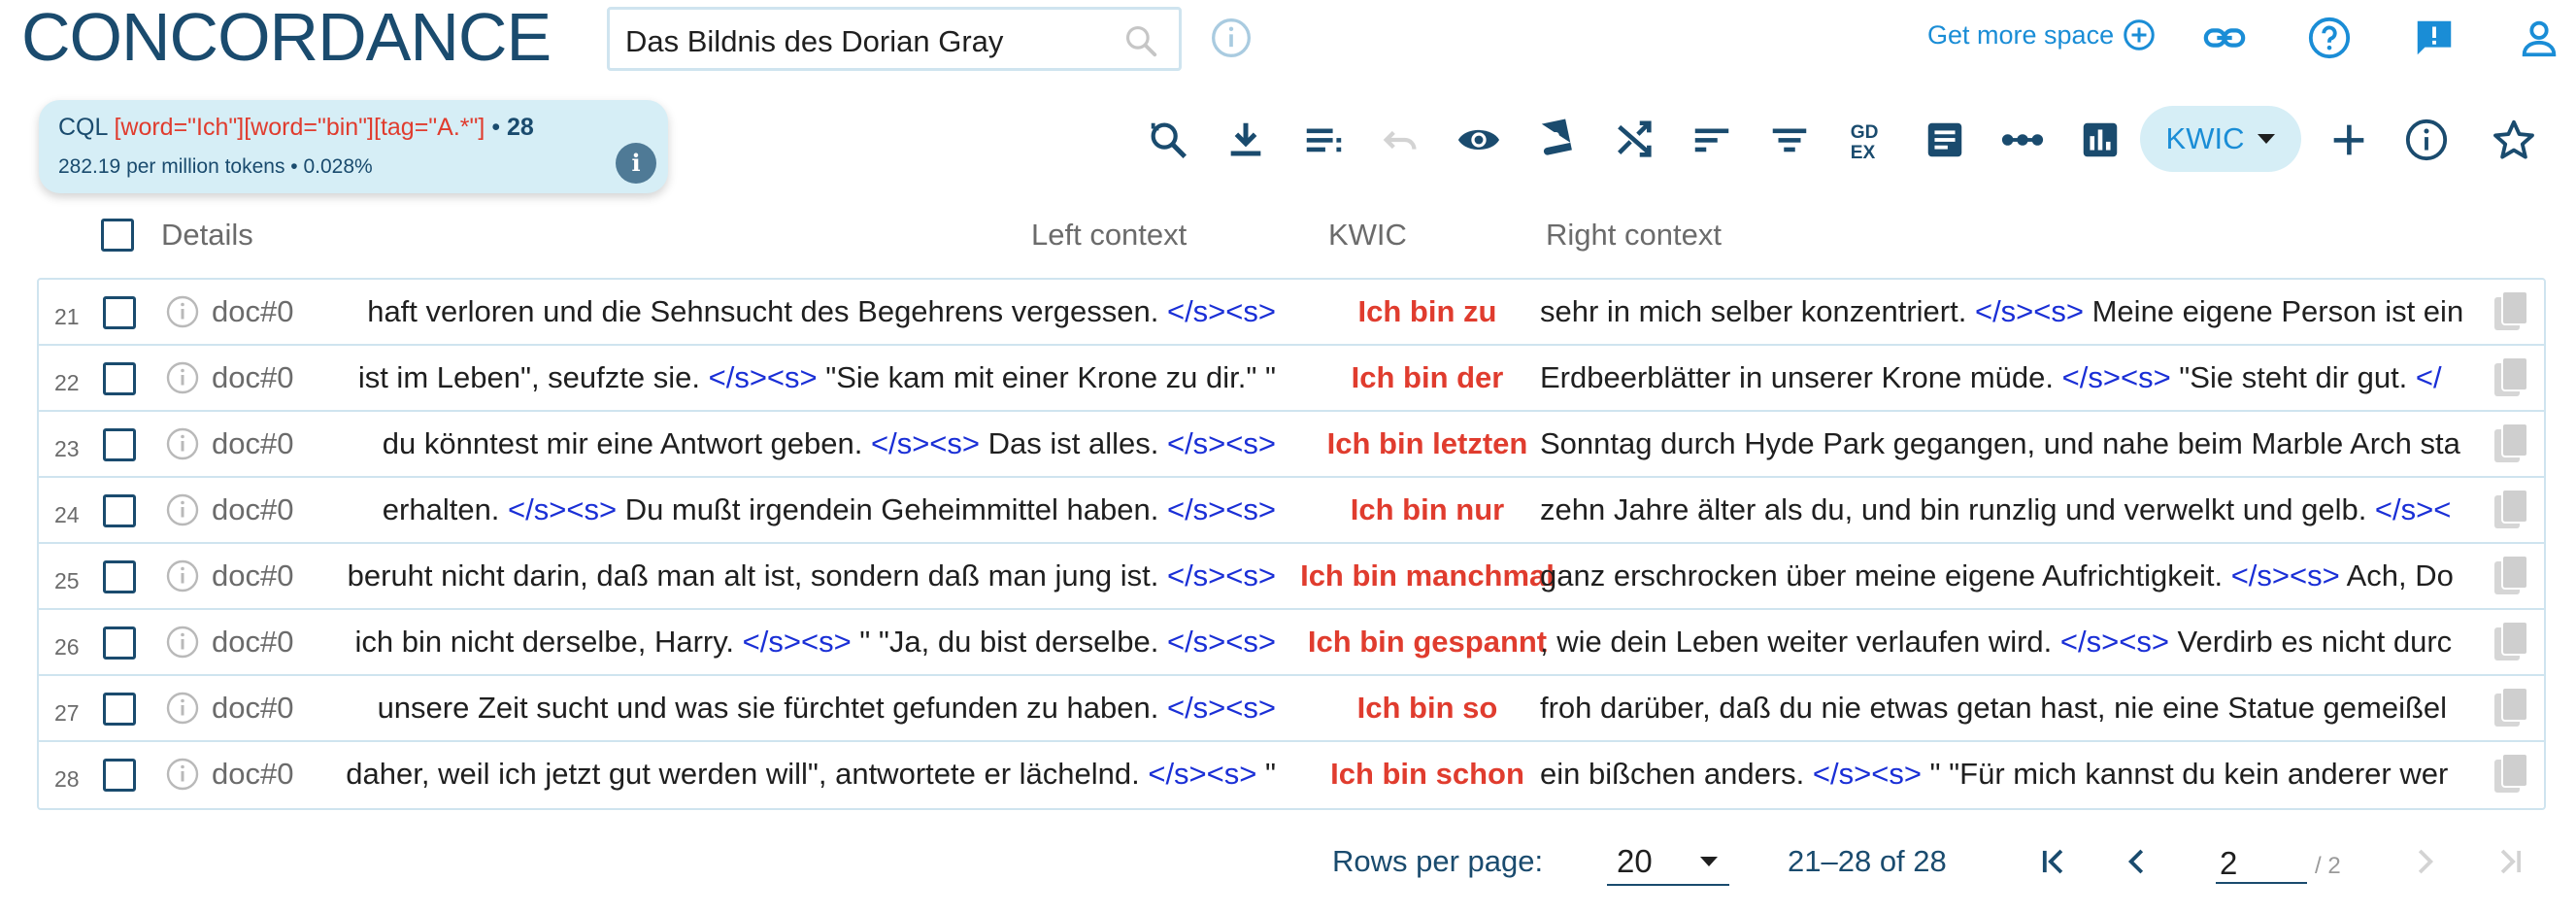 Image resolution: width=2576 pixels, height=914 pixels. Describe the element at coordinates (2053, 862) in the screenshot. I see `first-page-icon` at that location.